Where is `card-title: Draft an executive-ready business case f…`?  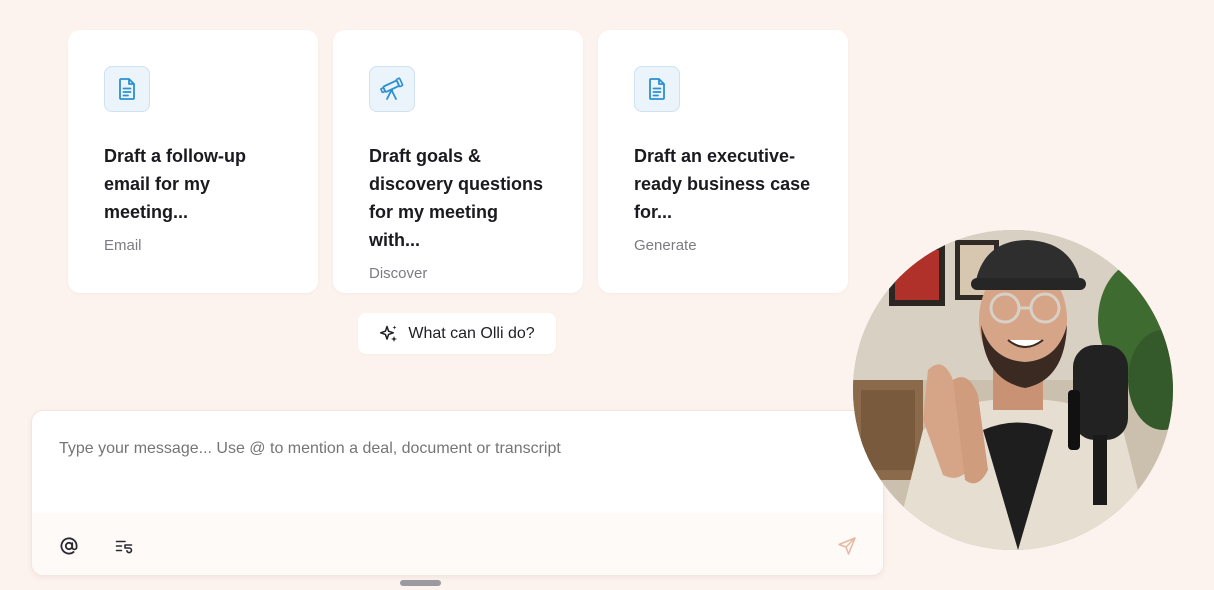
card-title: Draft an executive-ready business case f… is located at coordinates (722, 184).